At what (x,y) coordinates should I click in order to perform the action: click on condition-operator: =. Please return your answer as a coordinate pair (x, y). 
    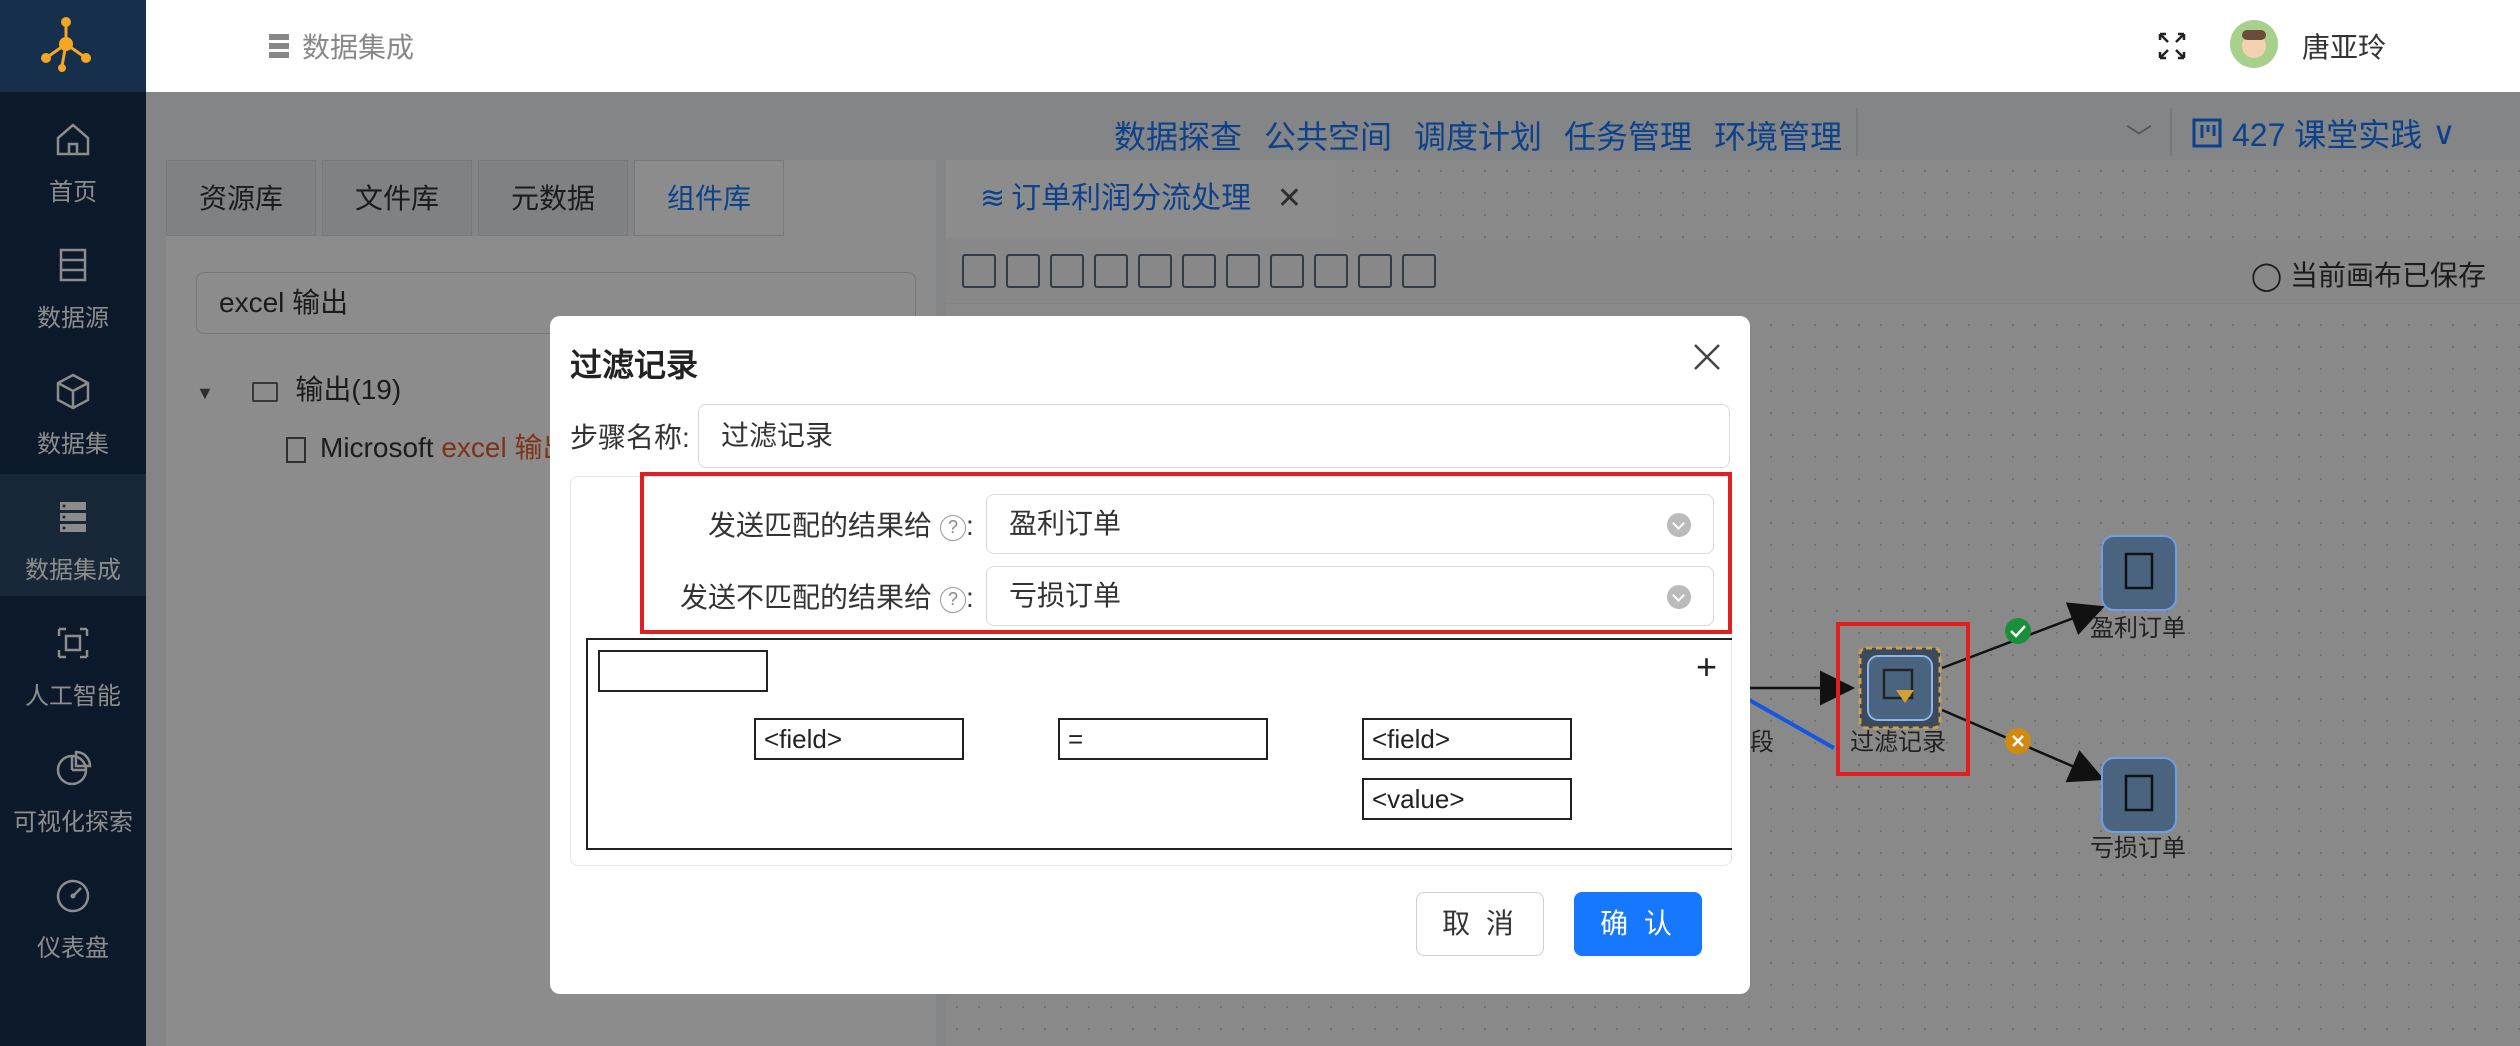
    Looking at the image, I should click on (1163, 739).